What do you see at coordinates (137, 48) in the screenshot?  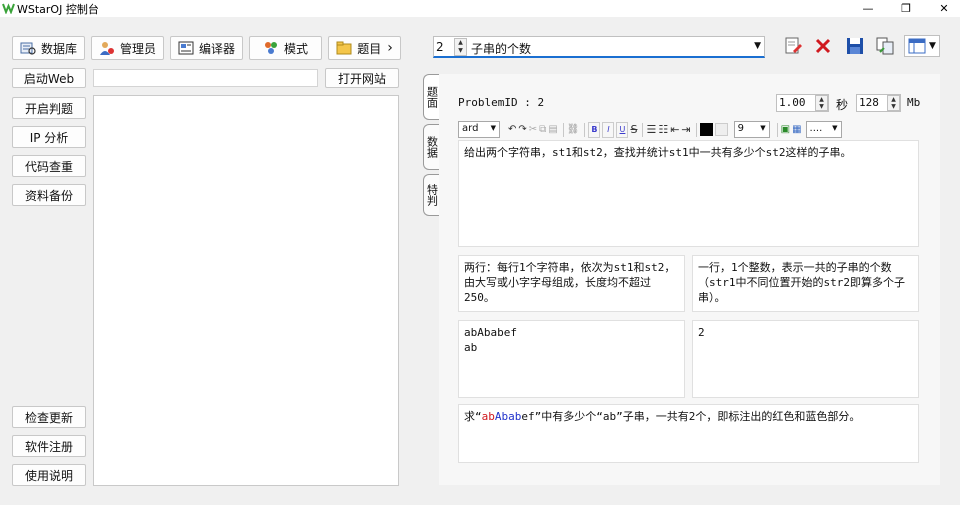 I see `admin-label: 管理员` at bounding box center [137, 48].